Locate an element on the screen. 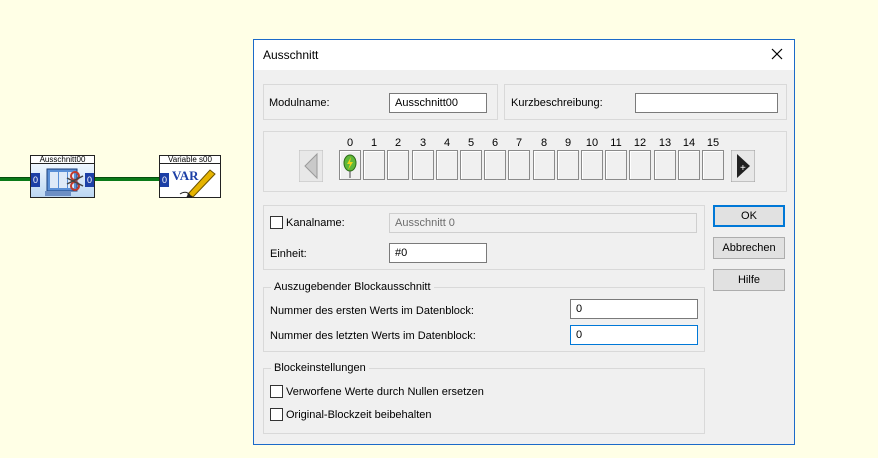 This screenshot has height=458, width=878. channel-selector-group: 0 1 2 3 4 5 6 7 8 9 10 11 12 13 14 15 + is located at coordinates (525, 161).